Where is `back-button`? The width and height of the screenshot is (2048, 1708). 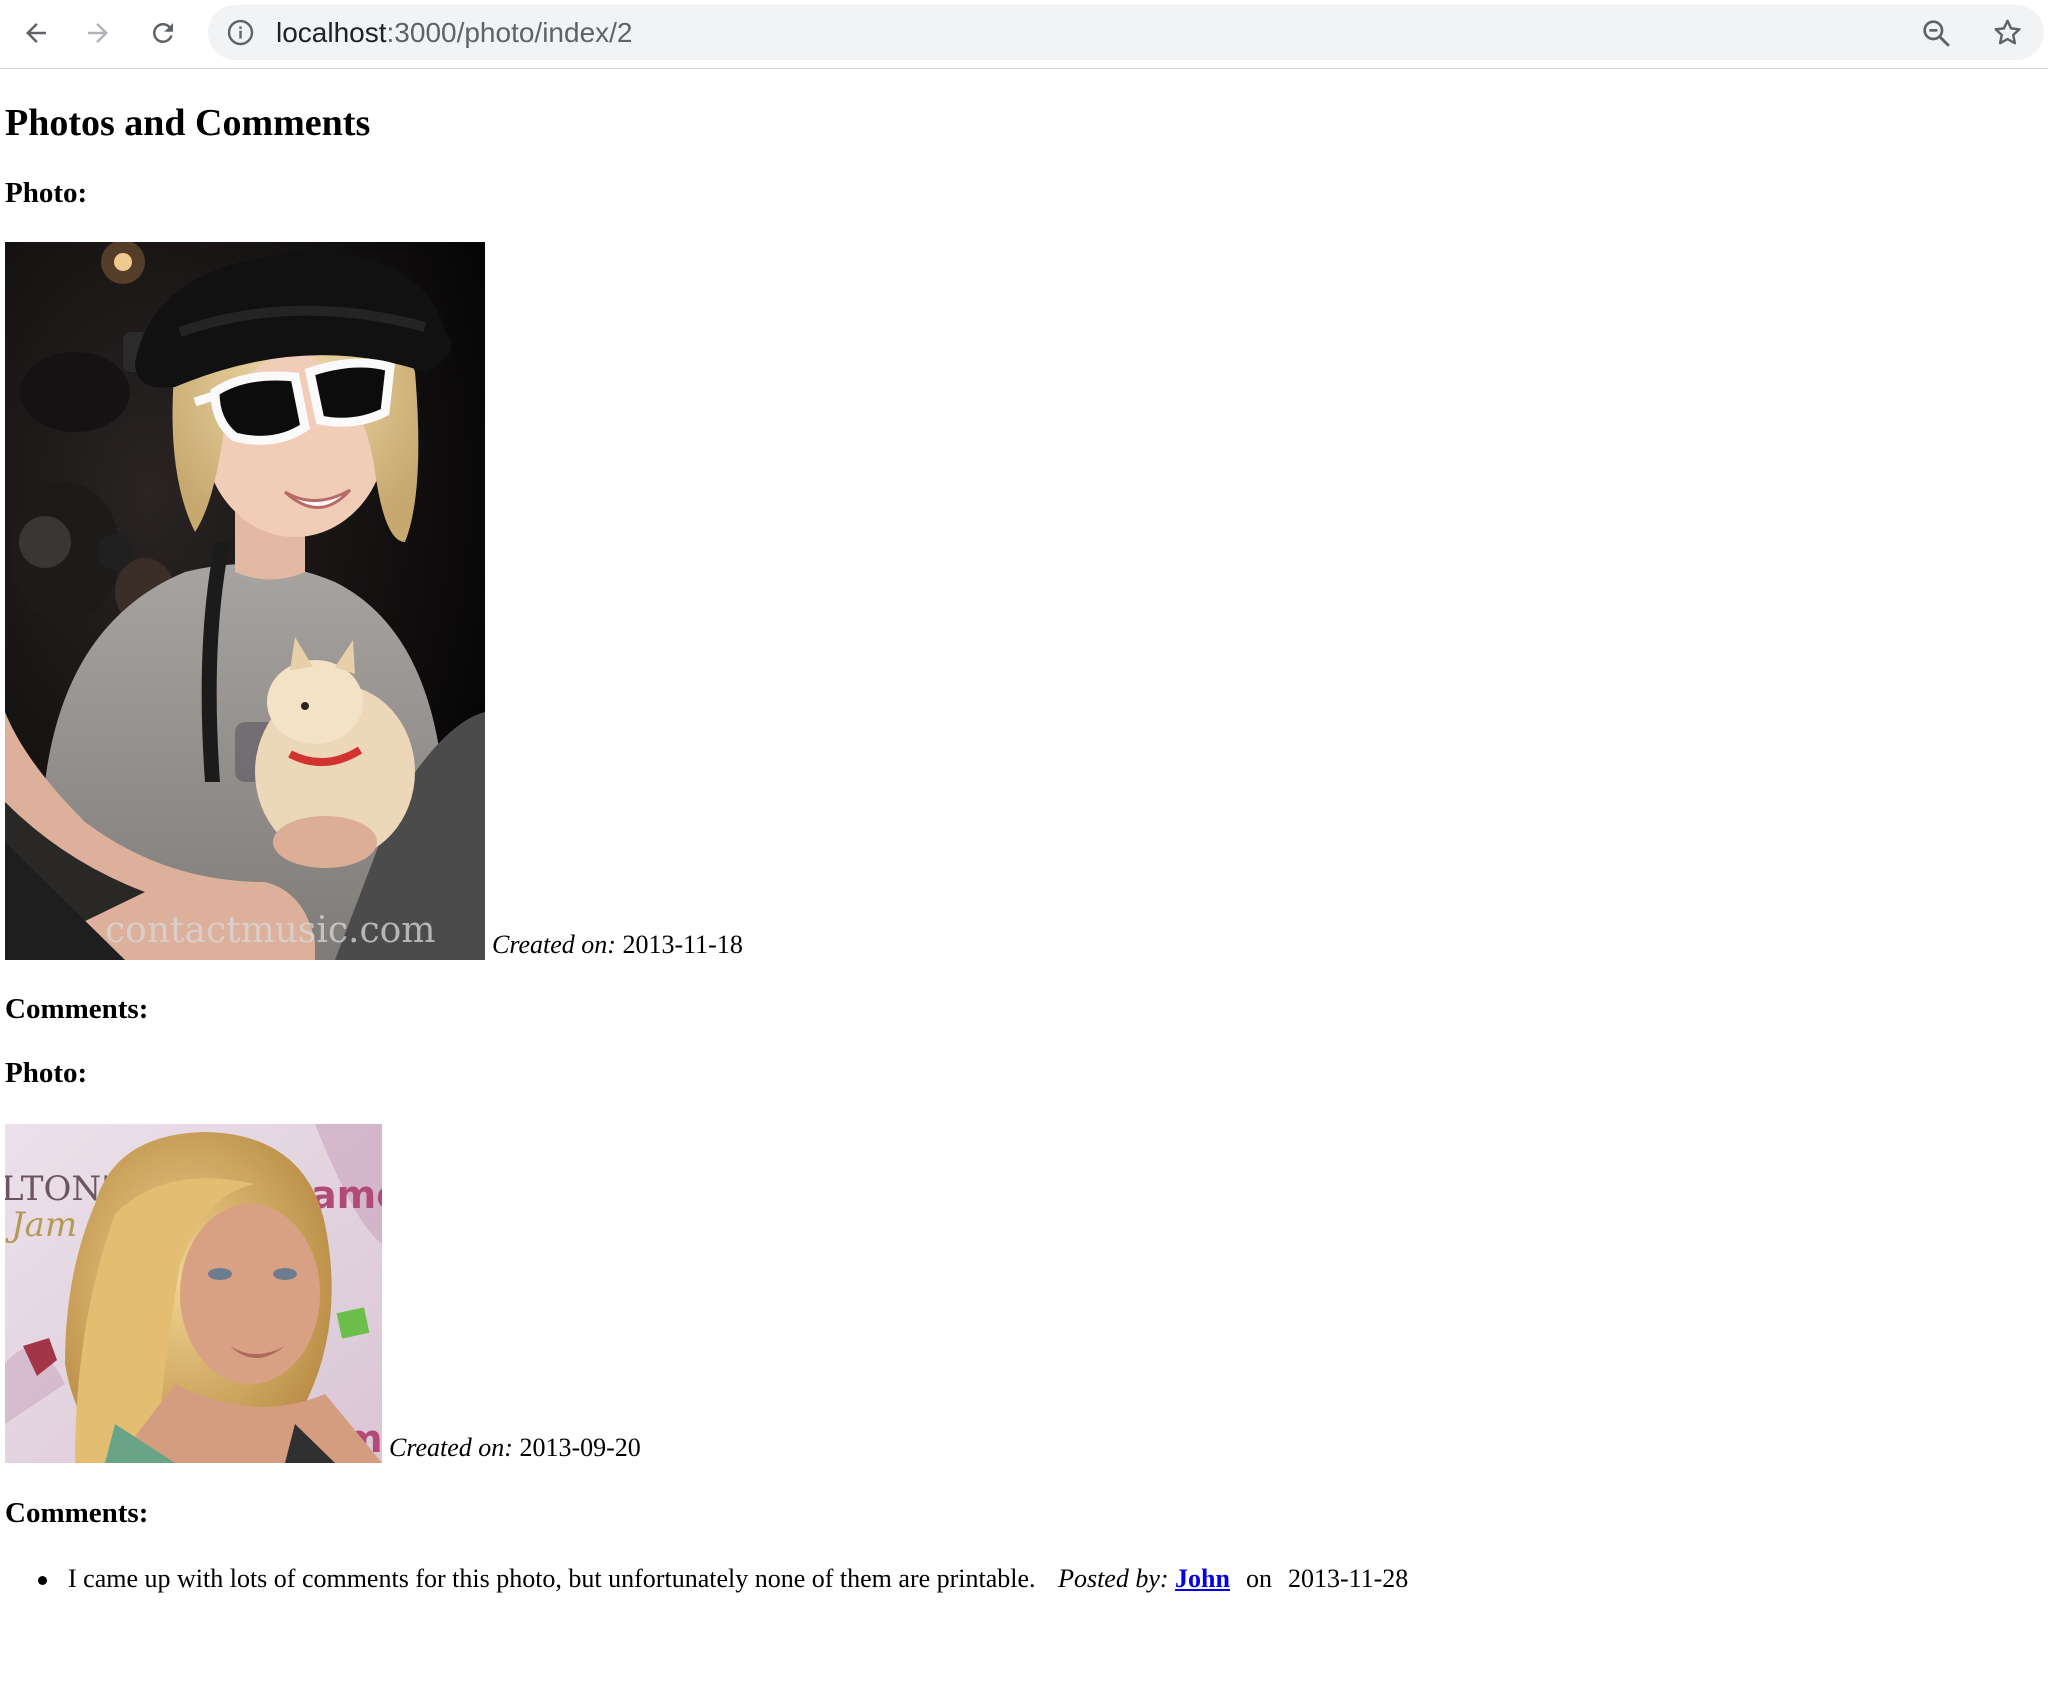
back-button is located at coordinates (36, 33).